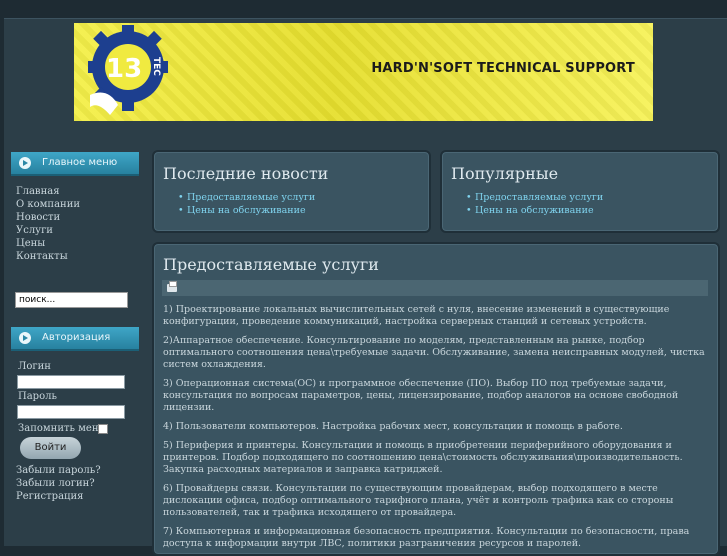 The height and width of the screenshot is (556, 727). Describe the element at coordinates (534, 210) in the screenshot. I see `popular-item: Цены на обслуживание` at that location.